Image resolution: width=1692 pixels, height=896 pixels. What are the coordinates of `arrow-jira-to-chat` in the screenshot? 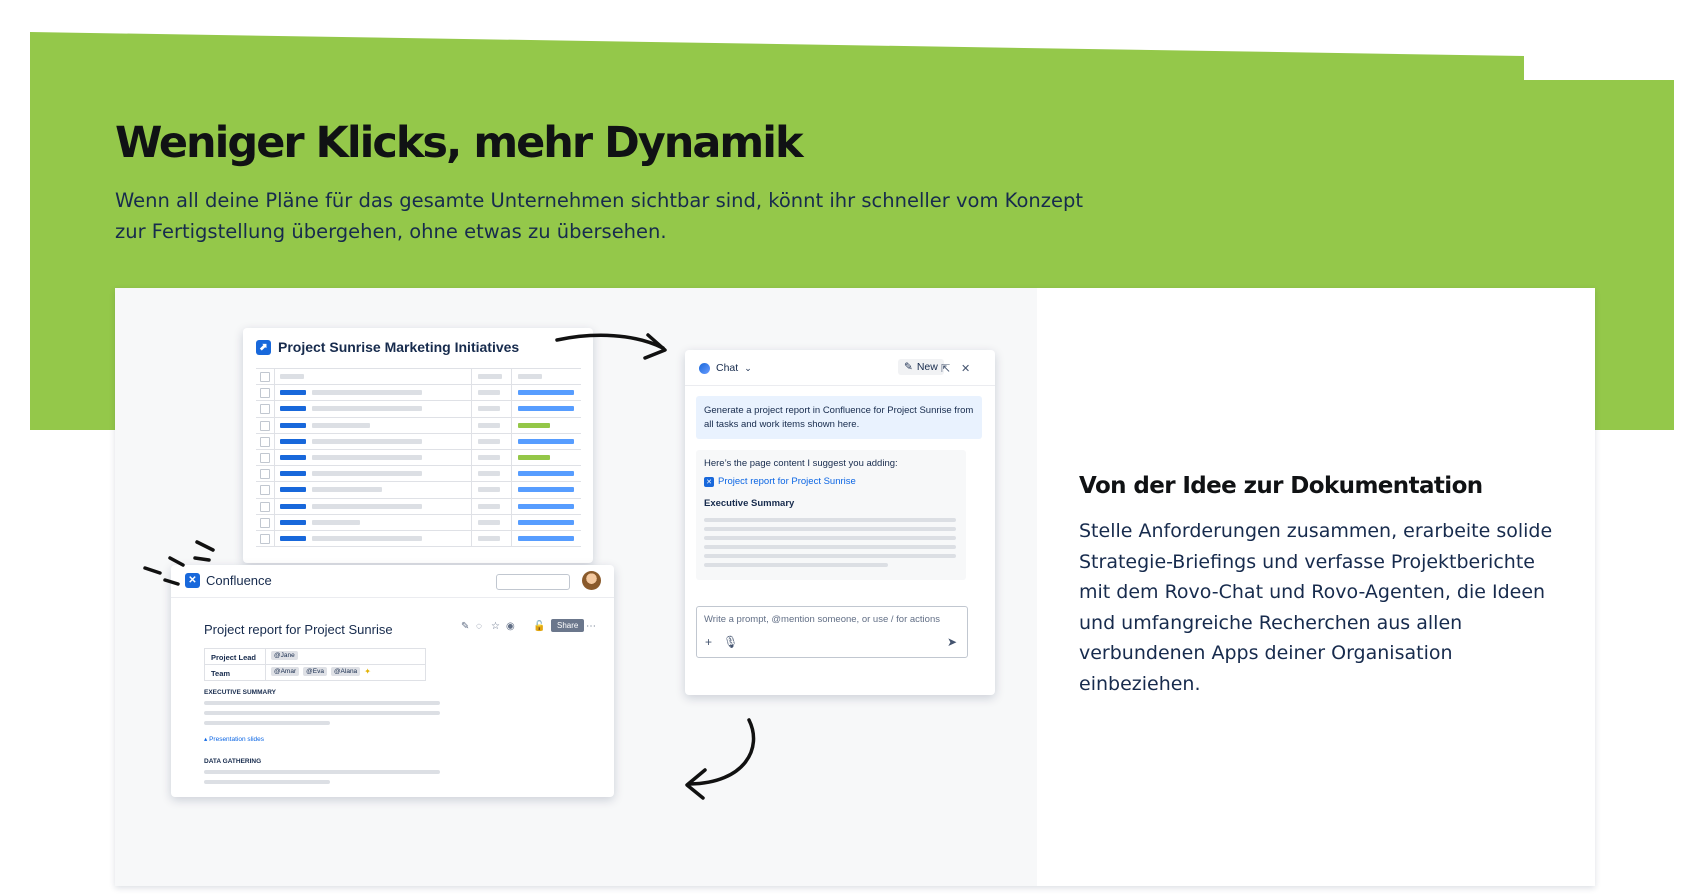 It's located at (610, 341).